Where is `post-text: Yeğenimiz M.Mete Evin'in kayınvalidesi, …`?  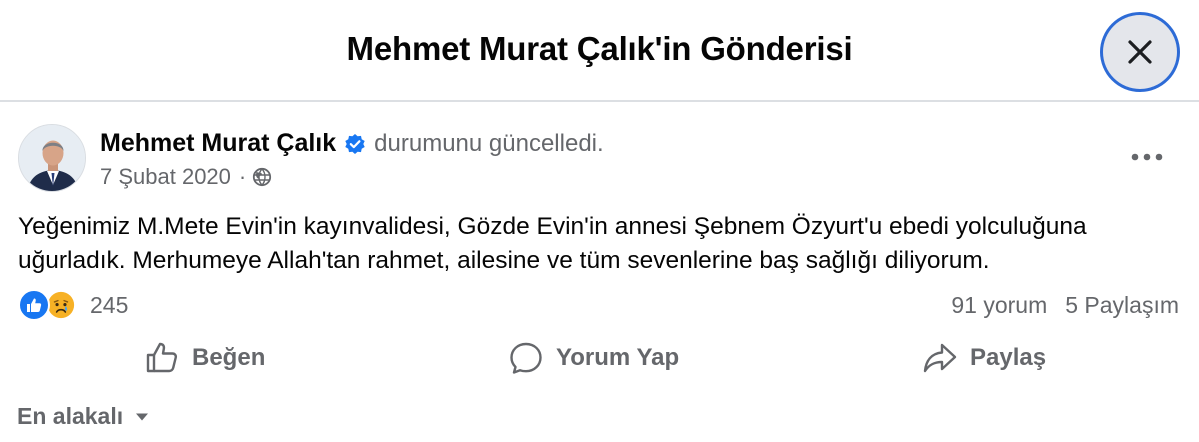
post-text: Yeğenimiz M.Mete Evin'in kayınvalidesi, … is located at coordinates (552, 243).